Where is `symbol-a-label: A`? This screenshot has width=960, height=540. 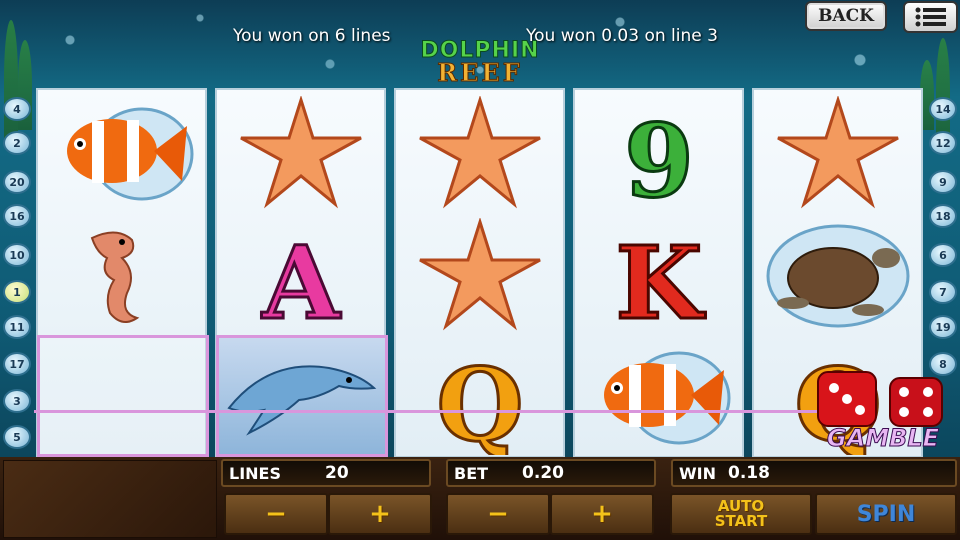
symbol-a-label: A is located at coordinates (301, 278).